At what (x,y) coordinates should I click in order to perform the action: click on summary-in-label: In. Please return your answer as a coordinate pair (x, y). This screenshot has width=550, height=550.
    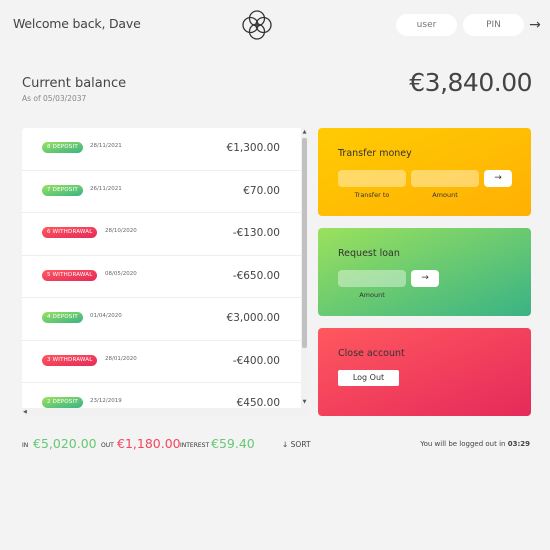
    Looking at the image, I should click on (25, 445).